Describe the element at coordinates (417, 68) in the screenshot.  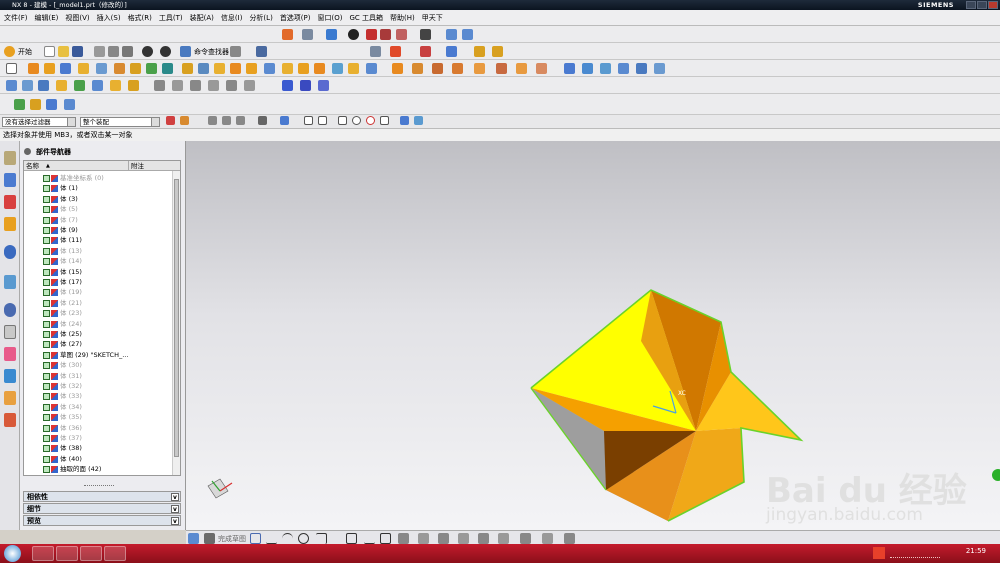
I see `replace-face-icon` at that location.